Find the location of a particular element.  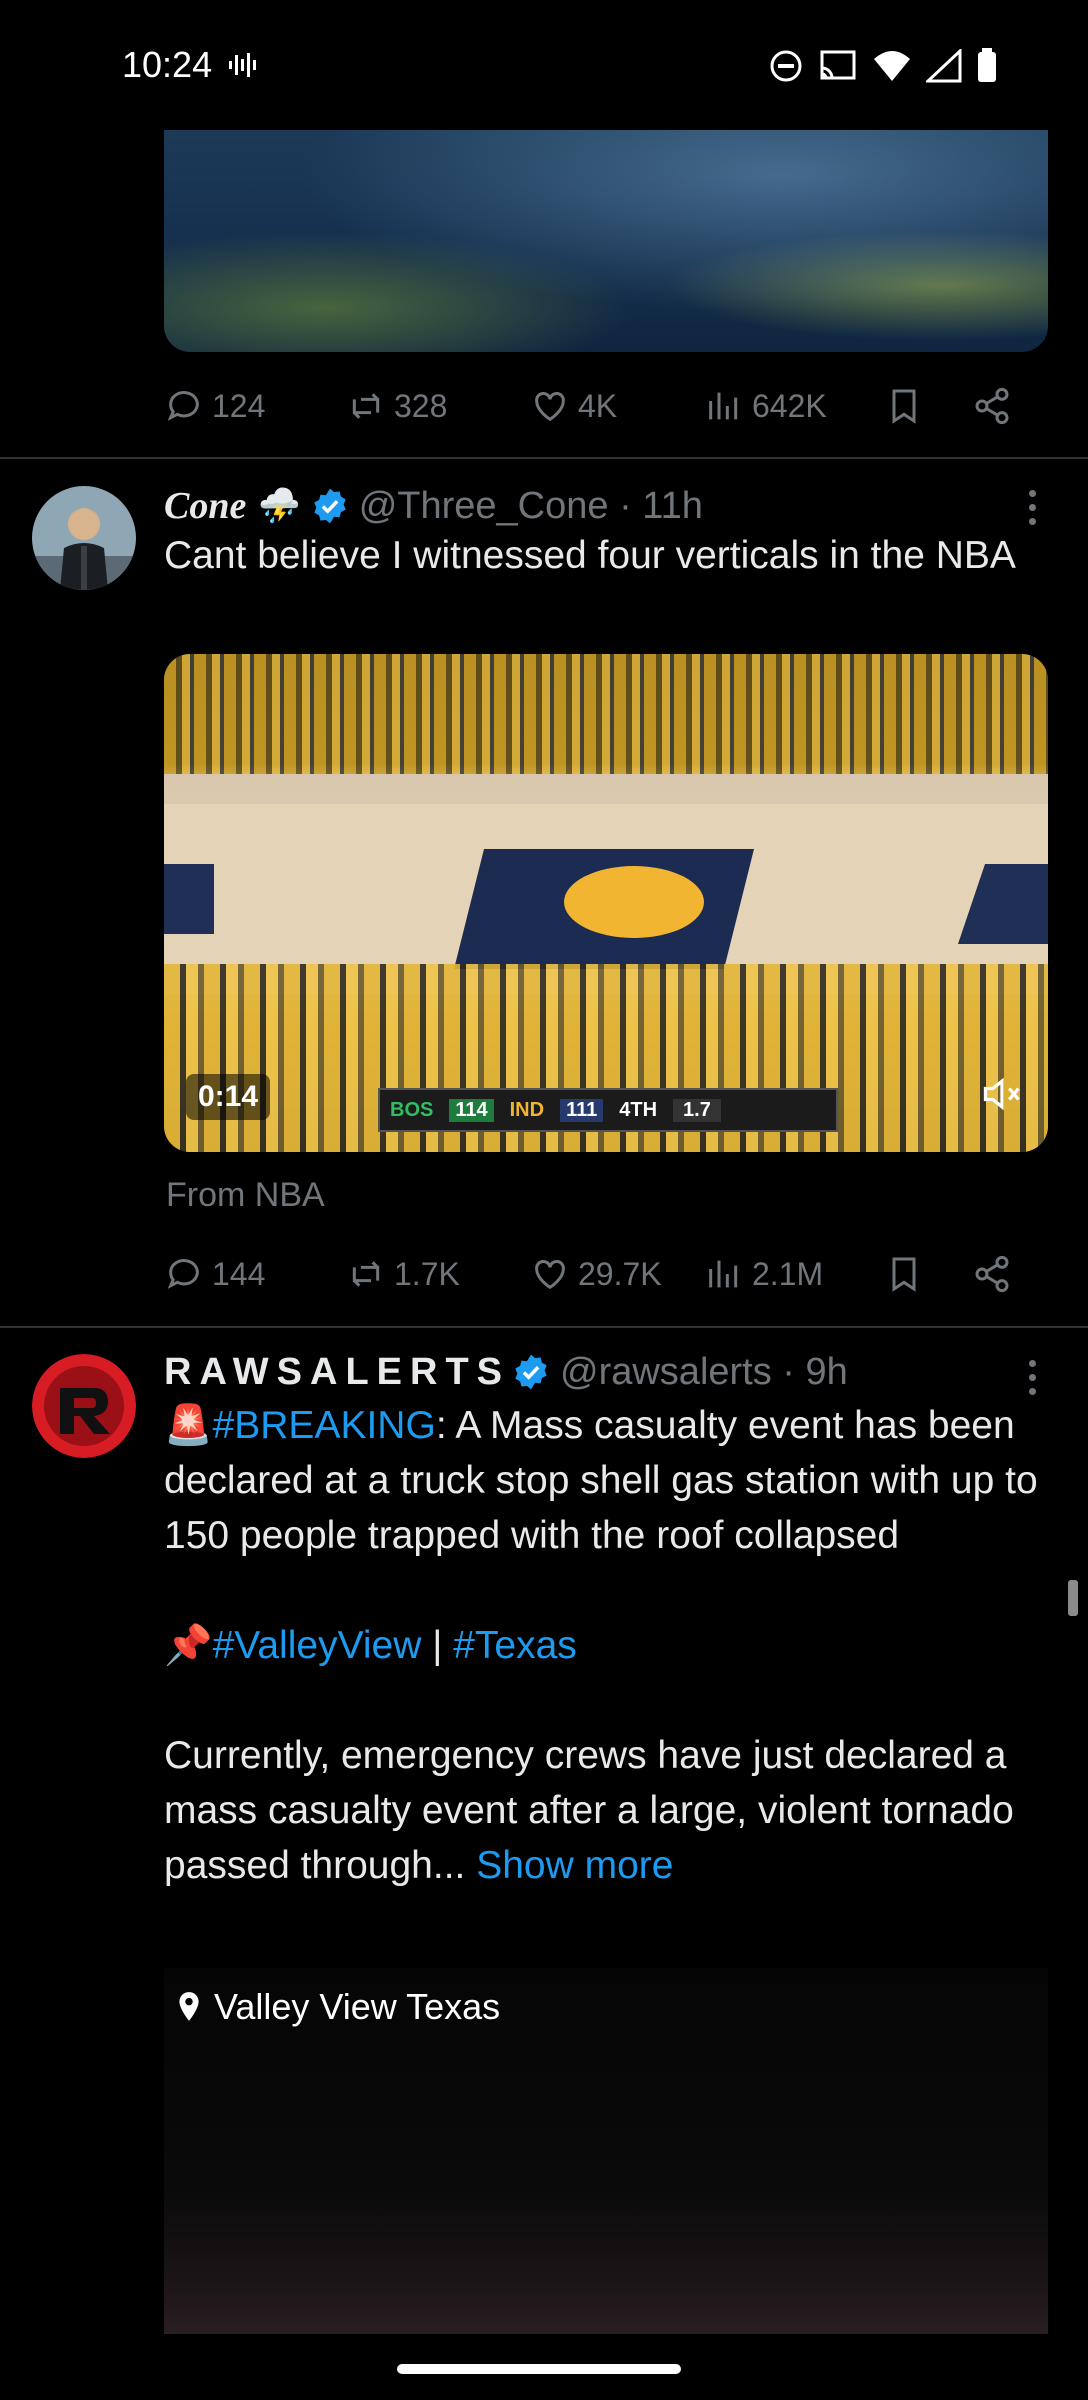

author-name: Cone is located at coordinates (205, 506).